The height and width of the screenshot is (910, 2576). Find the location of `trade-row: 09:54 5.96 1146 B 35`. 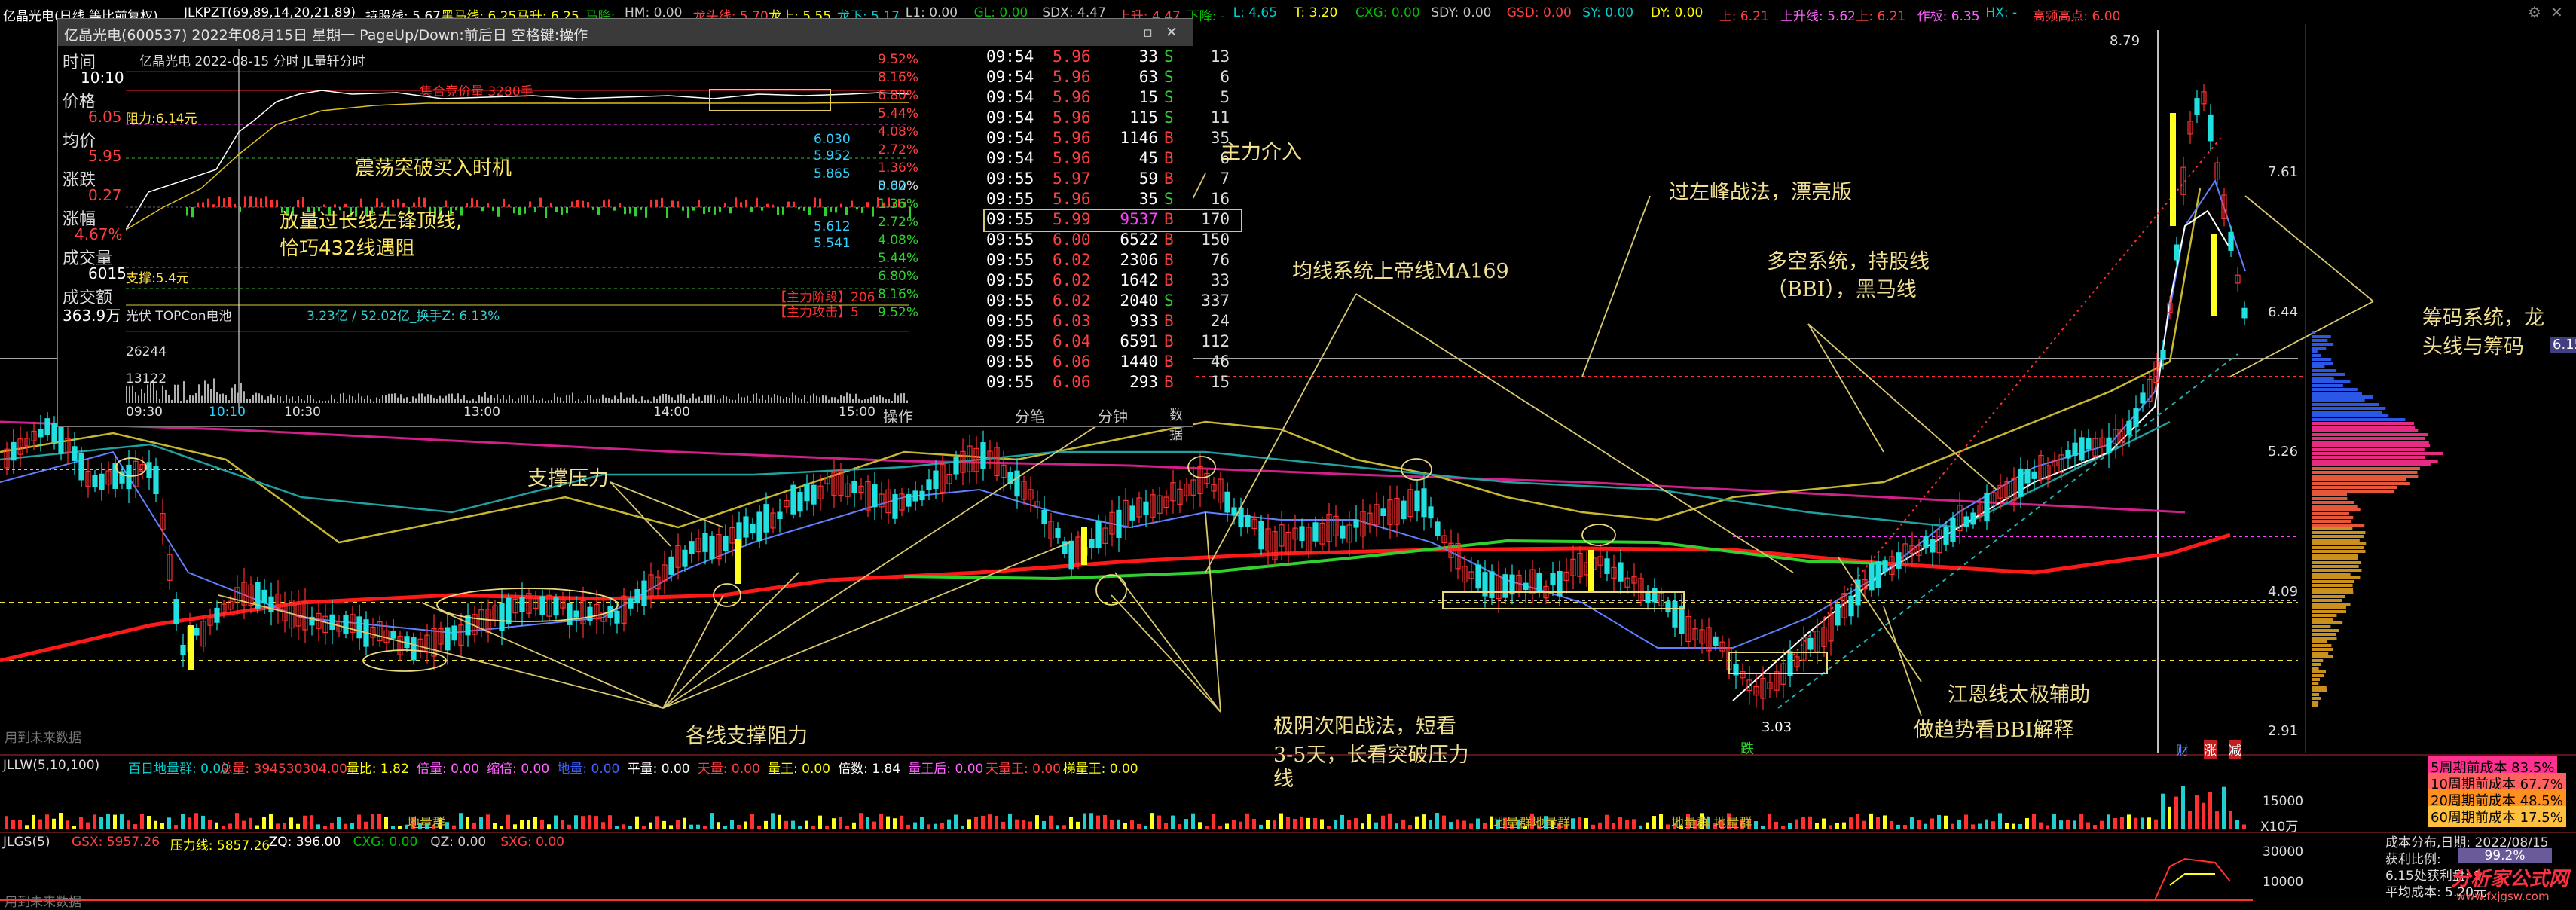

trade-row: 09:54 5.96 1146 B 35 is located at coordinates (1113, 139).